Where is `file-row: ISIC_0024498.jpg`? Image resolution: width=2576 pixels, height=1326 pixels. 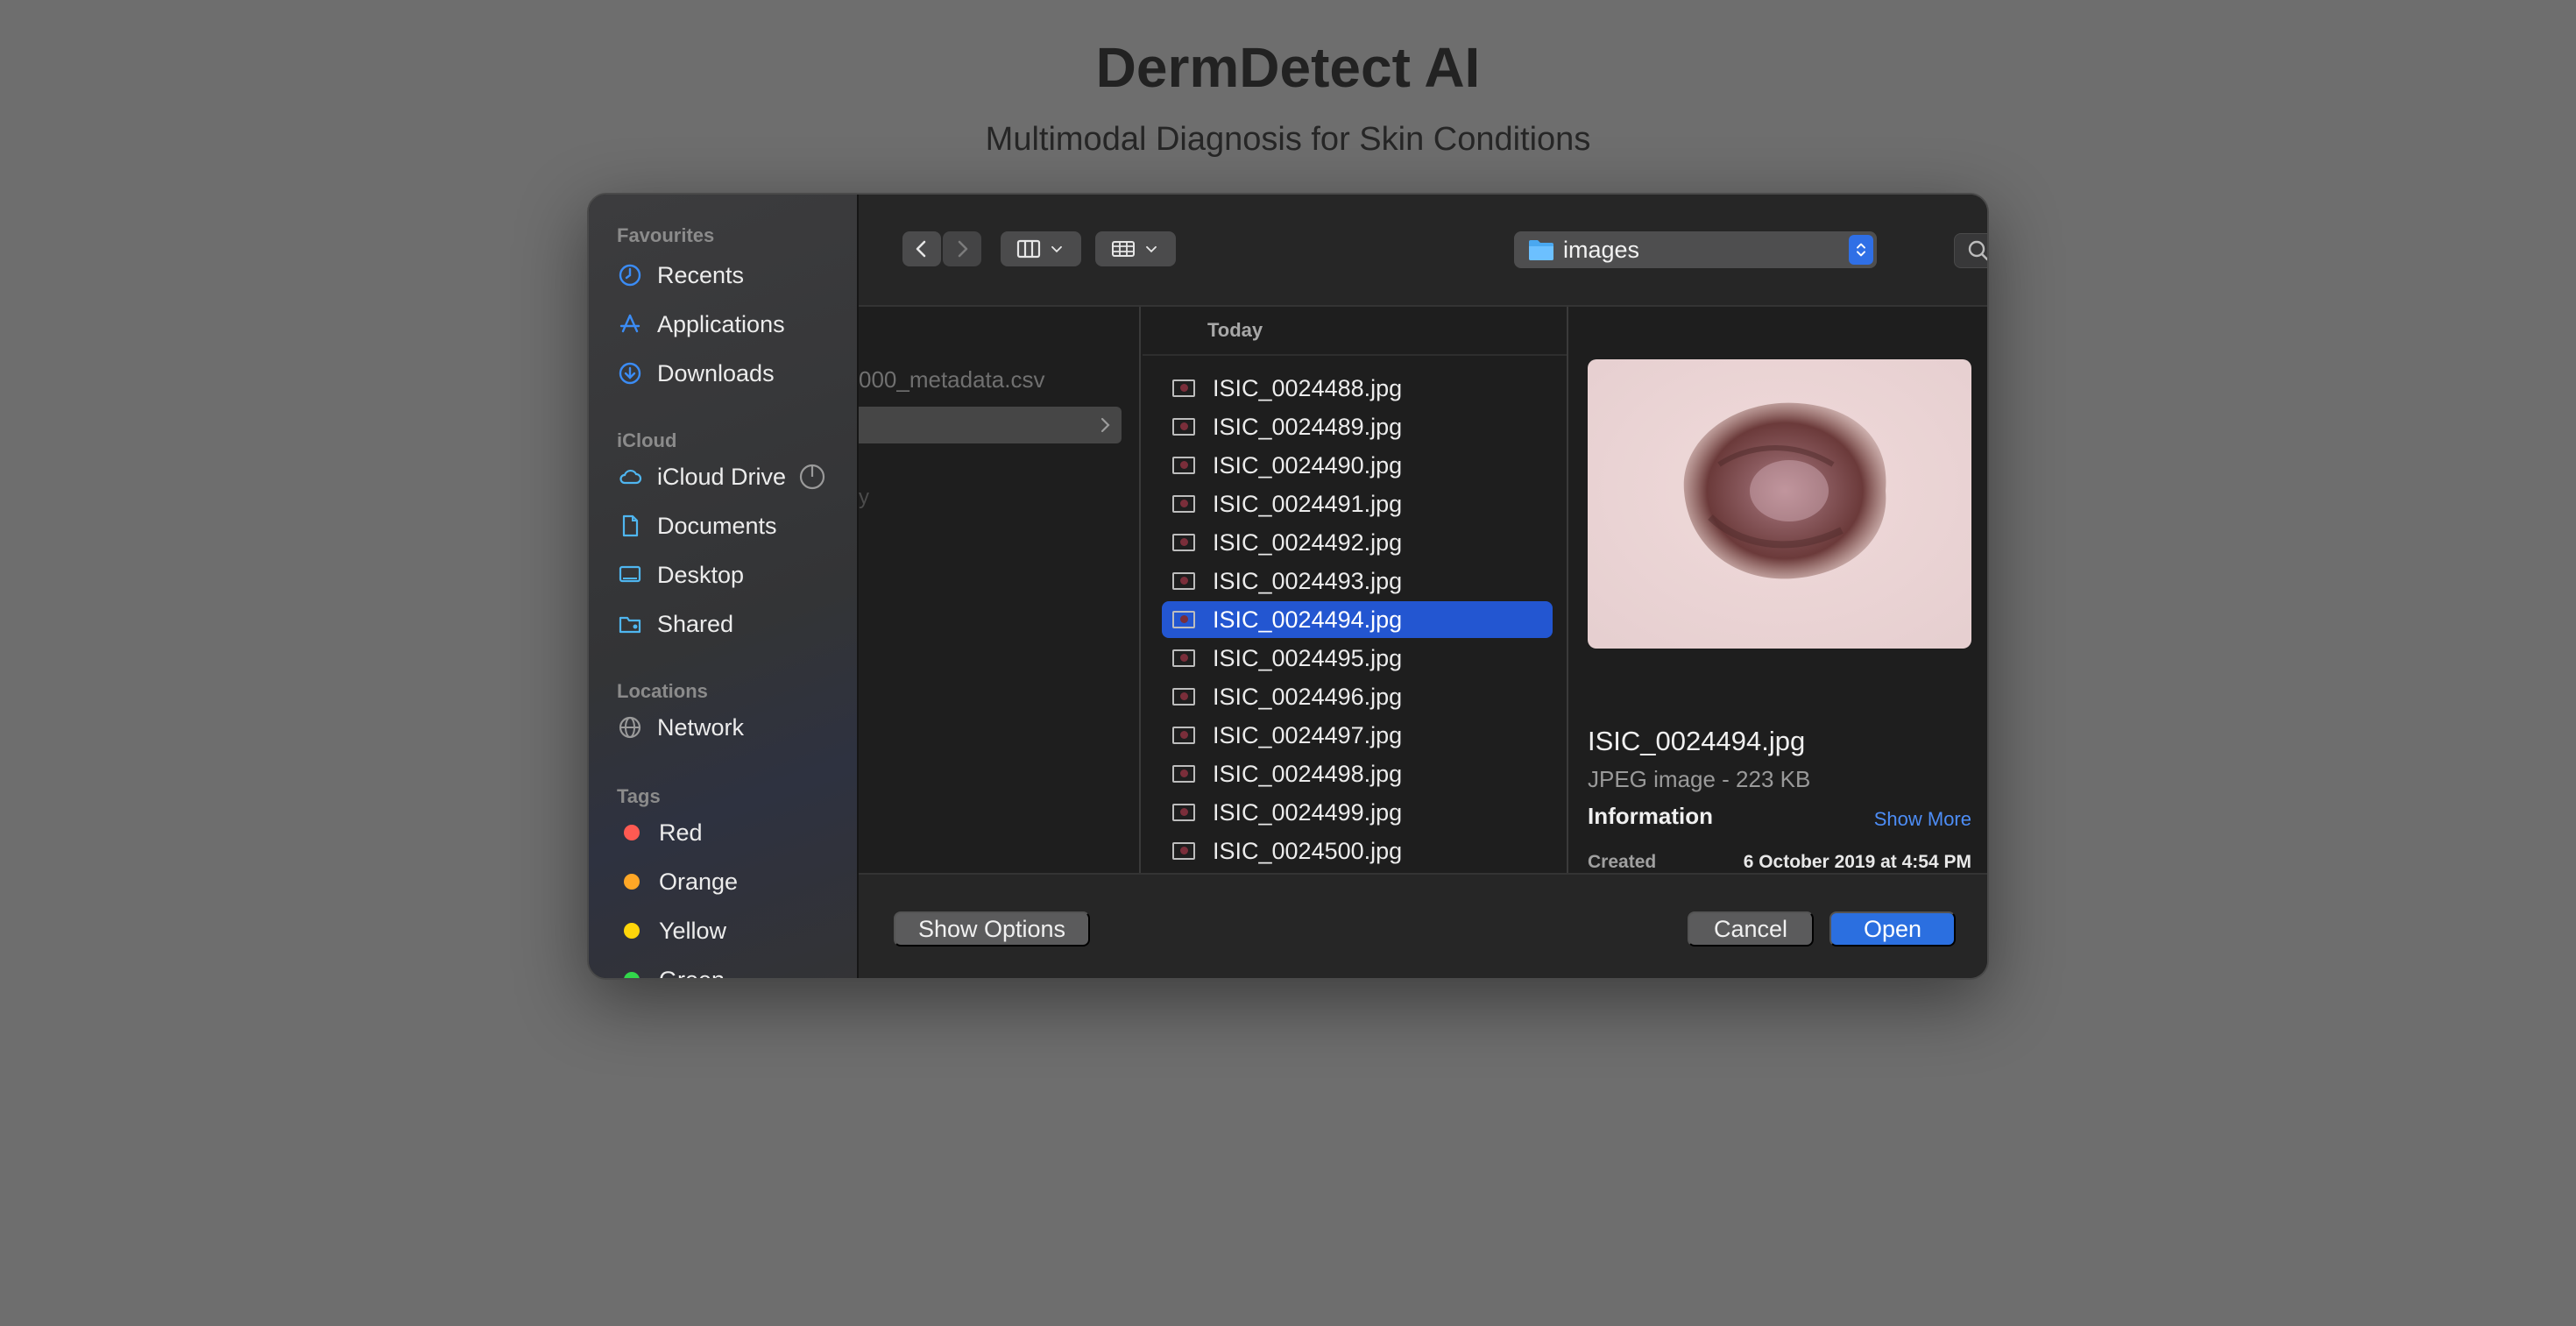
file-row: ISIC_0024498.jpg is located at coordinates (1357, 773).